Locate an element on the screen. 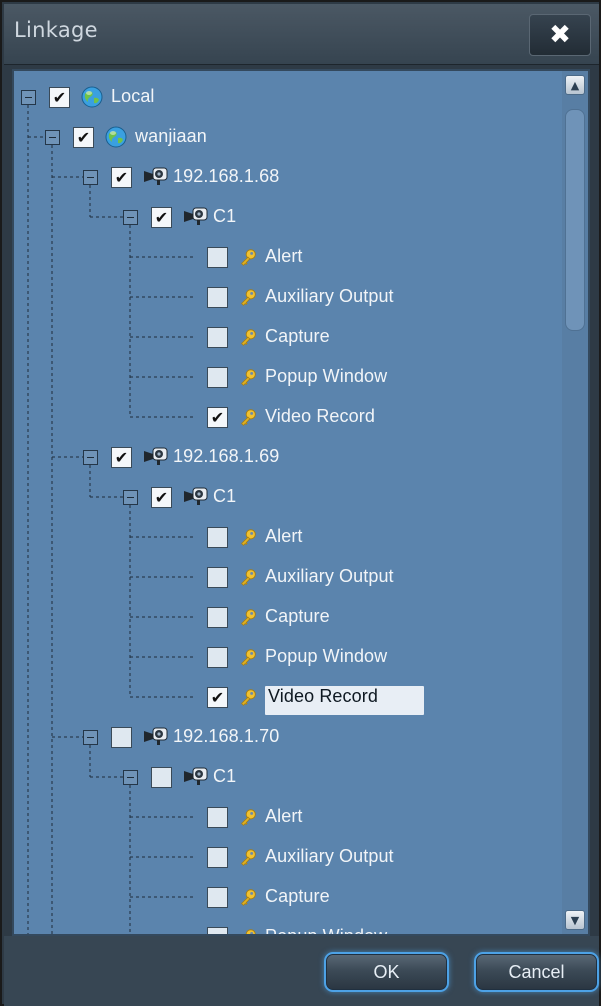 The image size is (601, 1006). scroll-down-button: ▼ is located at coordinates (575, 920).